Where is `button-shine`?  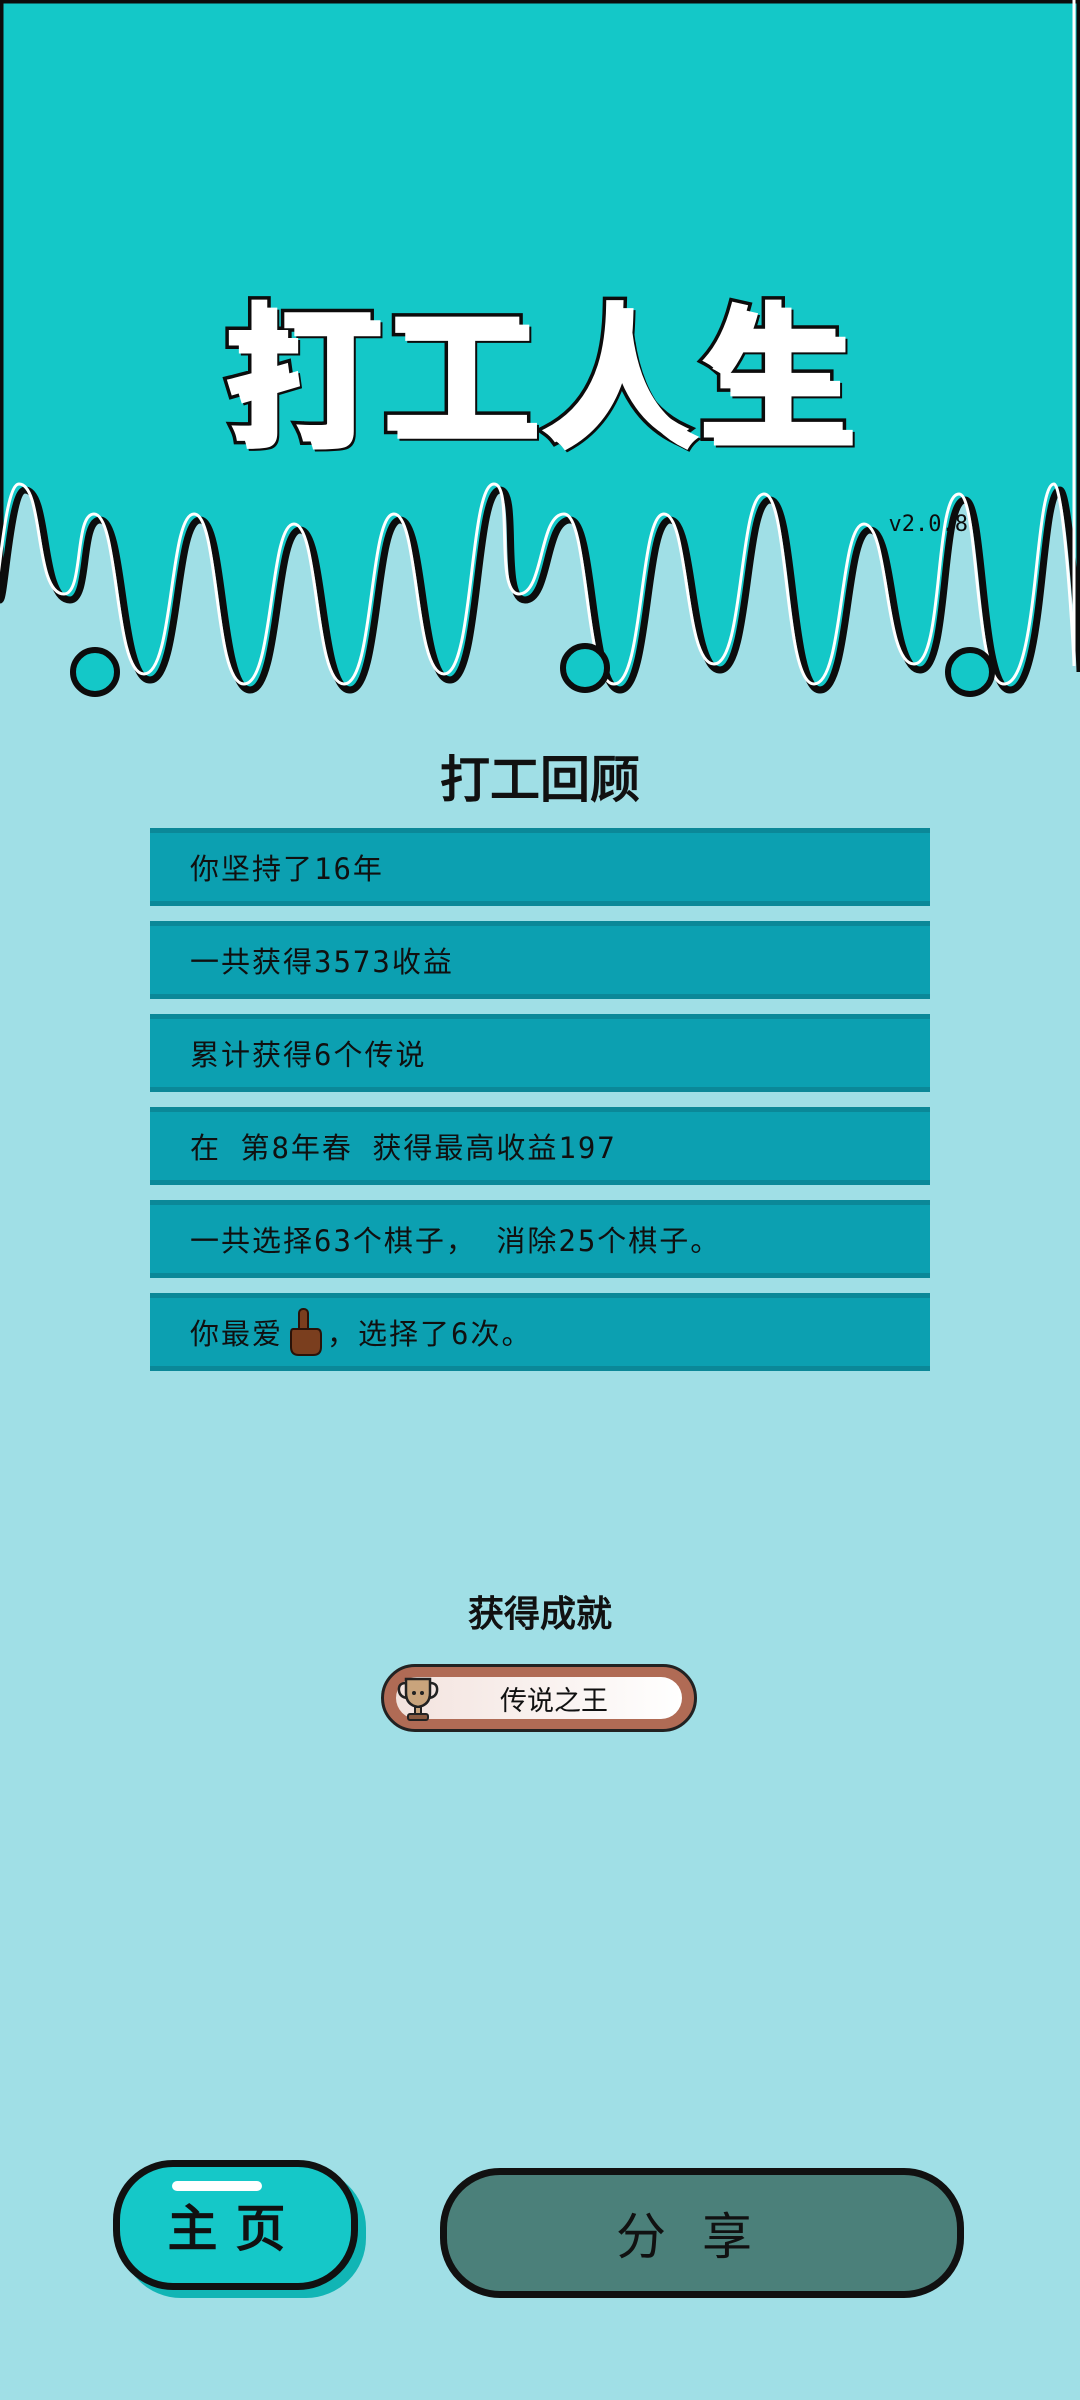
button-shine is located at coordinates (217, 2186).